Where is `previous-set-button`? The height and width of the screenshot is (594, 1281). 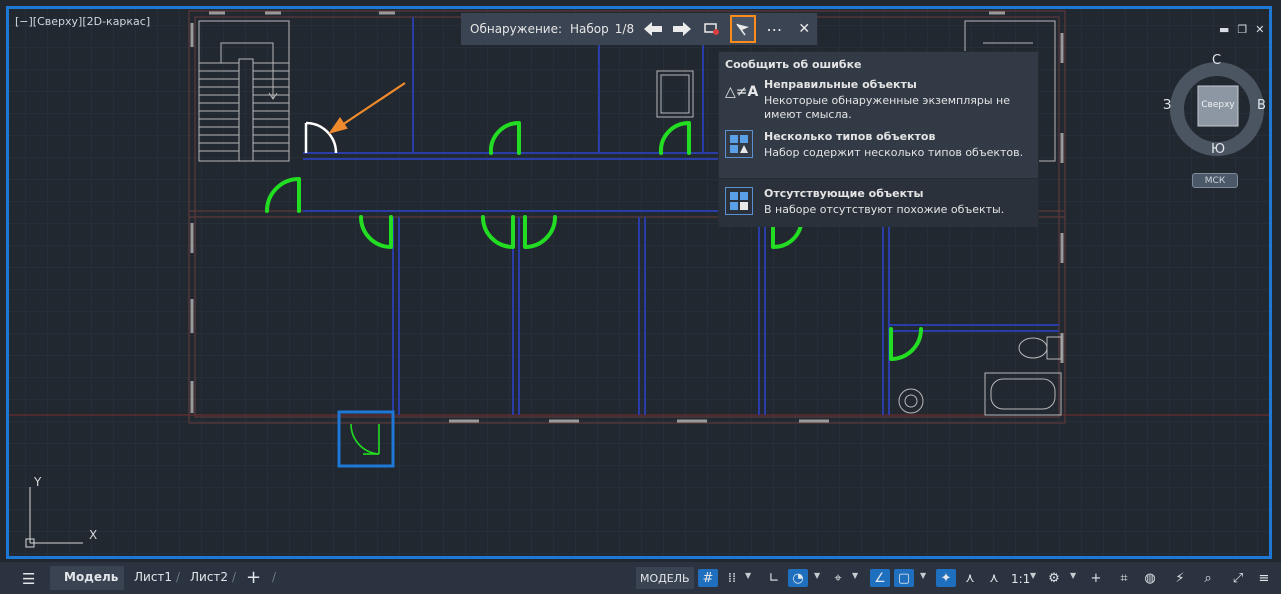
previous-set-button is located at coordinates (652, 29).